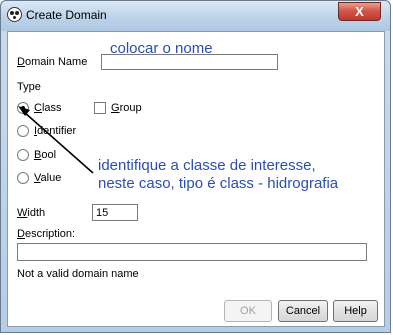 This screenshot has height=335, width=393. What do you see at coordinates (218, 183) in the screenshot?
I see `annotation-class-hint-line2: neste caso, tipo é class - hidrografia` at bounding box center [218, 183].